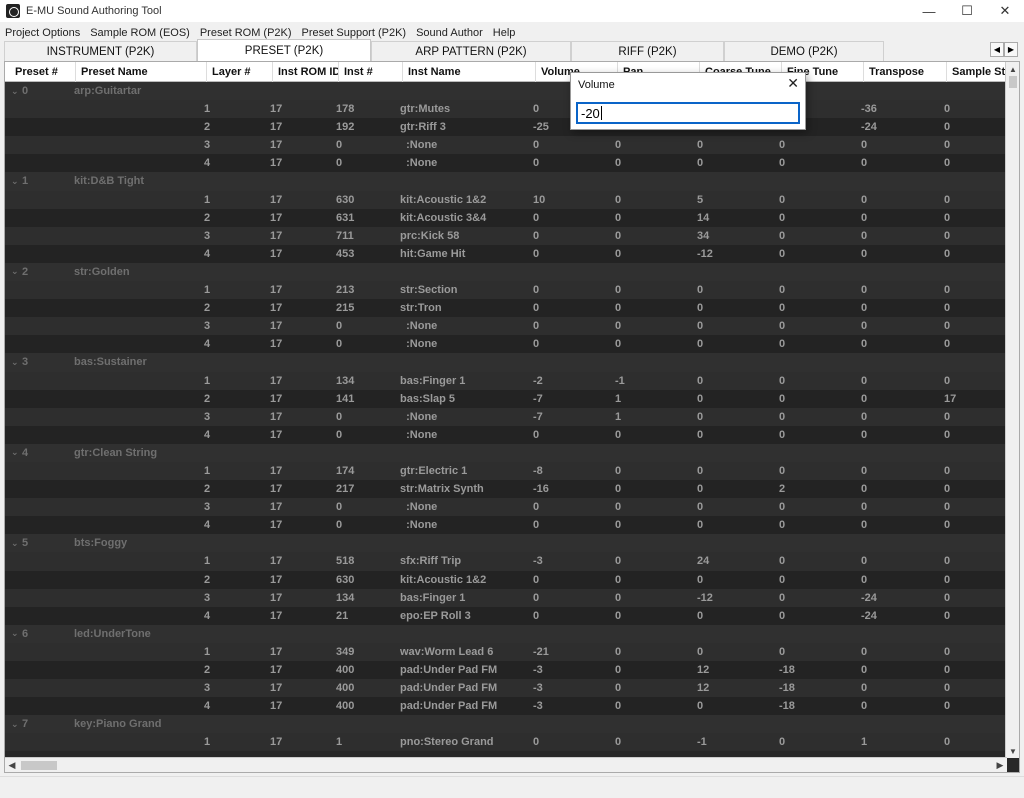 The image size is (1024, 798). What do you see at coordinates (443, 218) in the screenshot?
I see `col-inst-name-cell: kit:Acoustic 3&4` at bounding box center [443, 218].